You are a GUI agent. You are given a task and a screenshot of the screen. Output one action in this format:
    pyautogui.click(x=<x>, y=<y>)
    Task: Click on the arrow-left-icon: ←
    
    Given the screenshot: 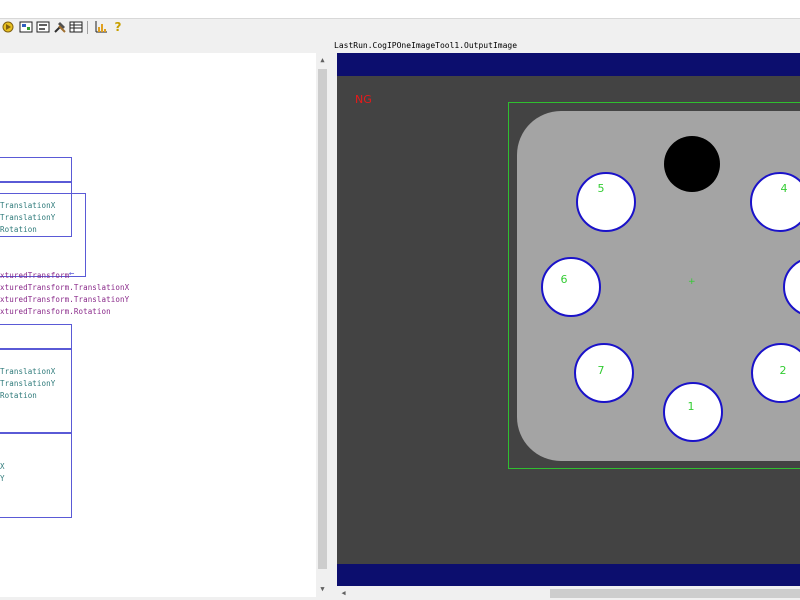 What is the action you would take?
    pyautogui.click(x=72, y=274)
    